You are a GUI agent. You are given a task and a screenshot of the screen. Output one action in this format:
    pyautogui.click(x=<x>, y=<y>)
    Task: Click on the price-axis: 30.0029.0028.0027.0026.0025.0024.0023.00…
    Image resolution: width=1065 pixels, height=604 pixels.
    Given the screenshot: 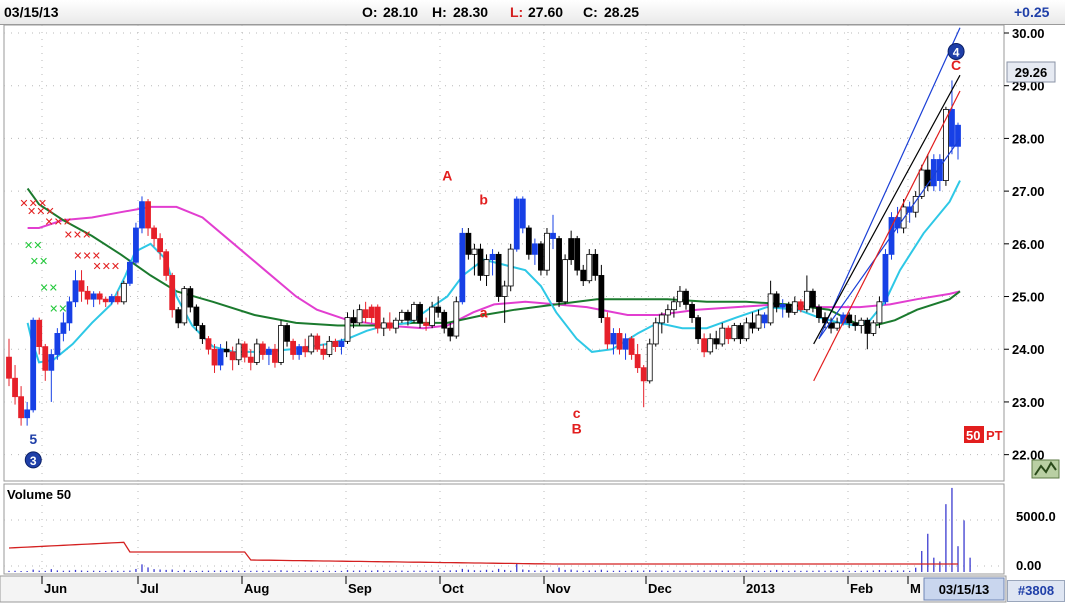 What is the action you would take?
    pyautogui.click(x=1030, y=299)
    